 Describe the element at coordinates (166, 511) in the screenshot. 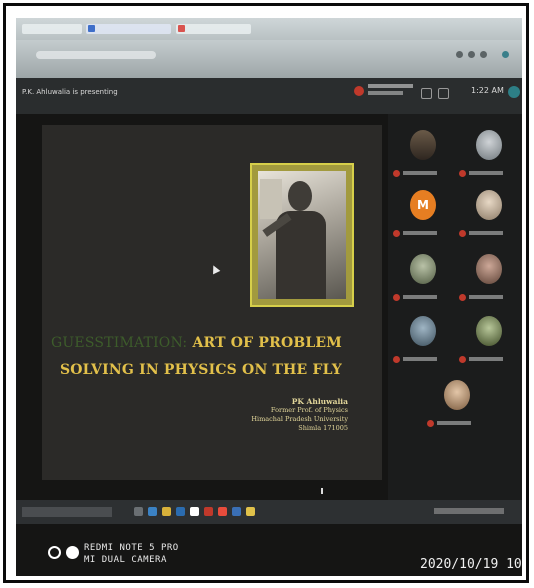

I see `folder-icon` at that location.